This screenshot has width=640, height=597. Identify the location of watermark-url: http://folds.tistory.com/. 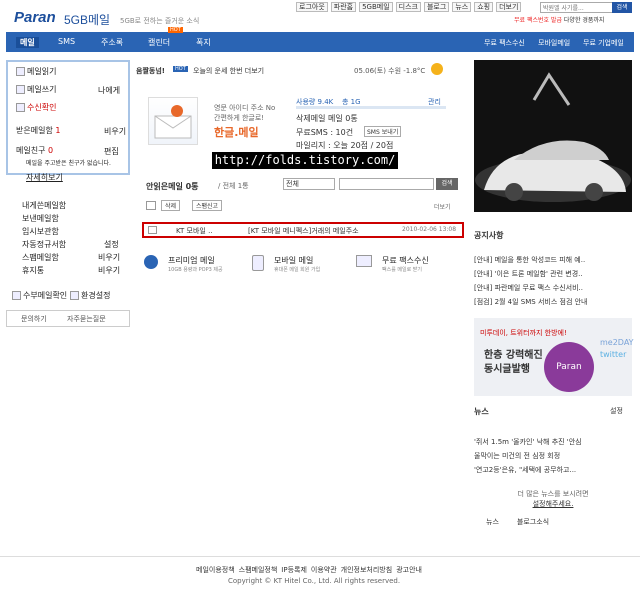
(305, 160).